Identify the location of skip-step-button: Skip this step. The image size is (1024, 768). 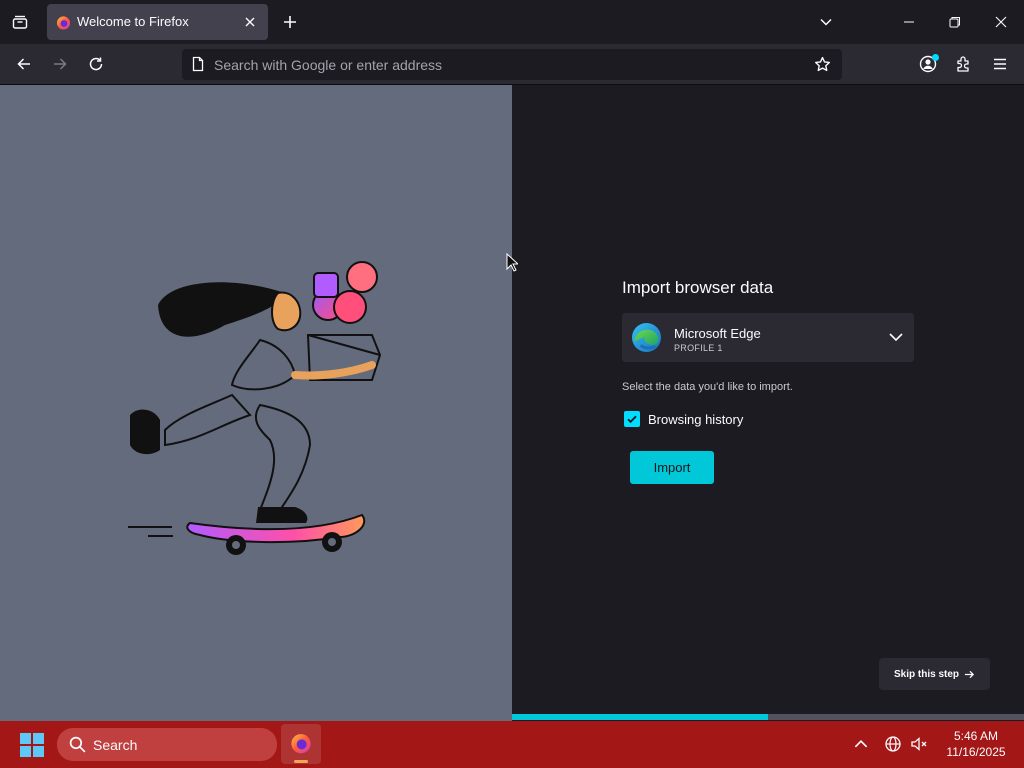
(934, 674).